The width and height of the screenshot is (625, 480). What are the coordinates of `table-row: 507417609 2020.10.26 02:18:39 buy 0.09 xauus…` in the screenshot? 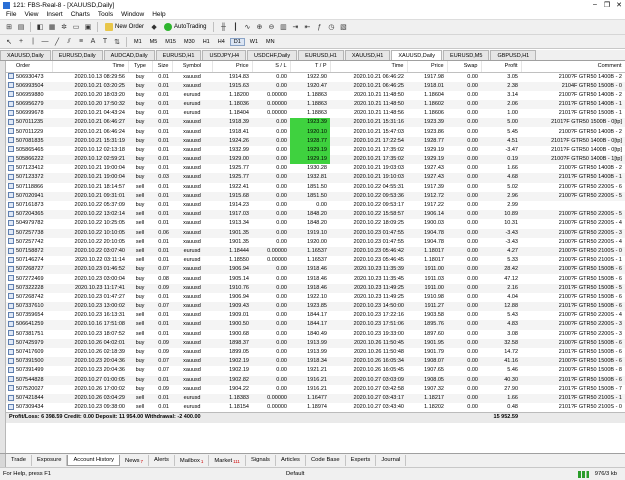 It's located at (315, 352).